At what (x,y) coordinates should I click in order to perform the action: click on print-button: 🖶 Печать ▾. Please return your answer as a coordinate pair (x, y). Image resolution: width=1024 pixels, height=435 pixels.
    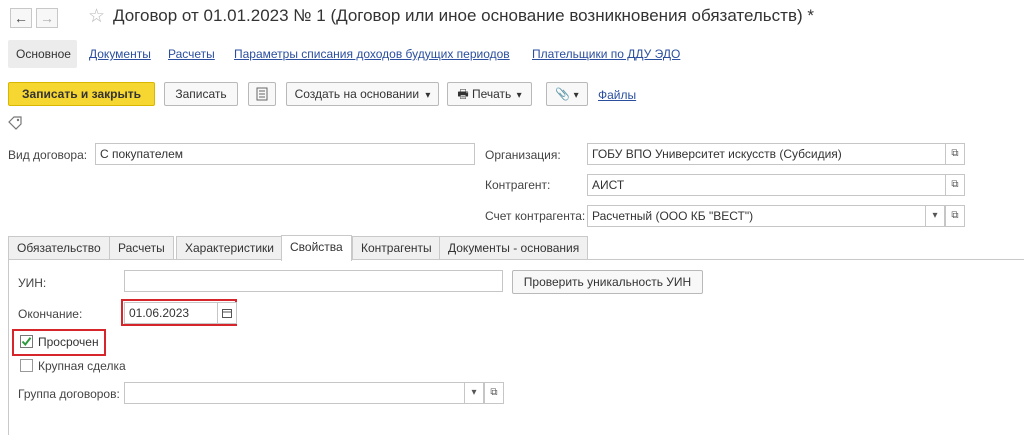
    Looking at the image, I should click on (489, 94).